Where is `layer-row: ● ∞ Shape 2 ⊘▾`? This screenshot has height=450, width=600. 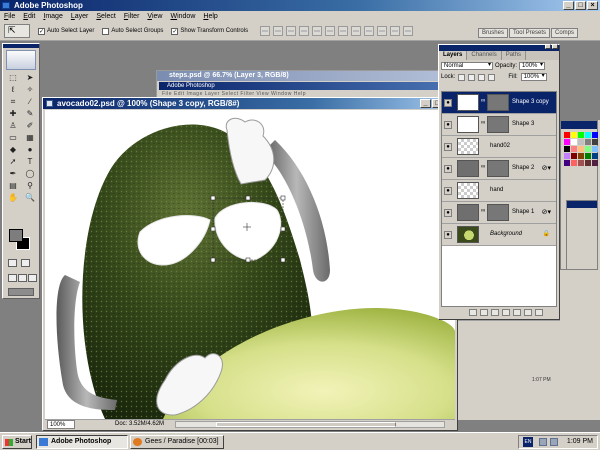 layer-row: ● ∞ Shape 2 ⊘▾ is located at coordinates (499, 169).